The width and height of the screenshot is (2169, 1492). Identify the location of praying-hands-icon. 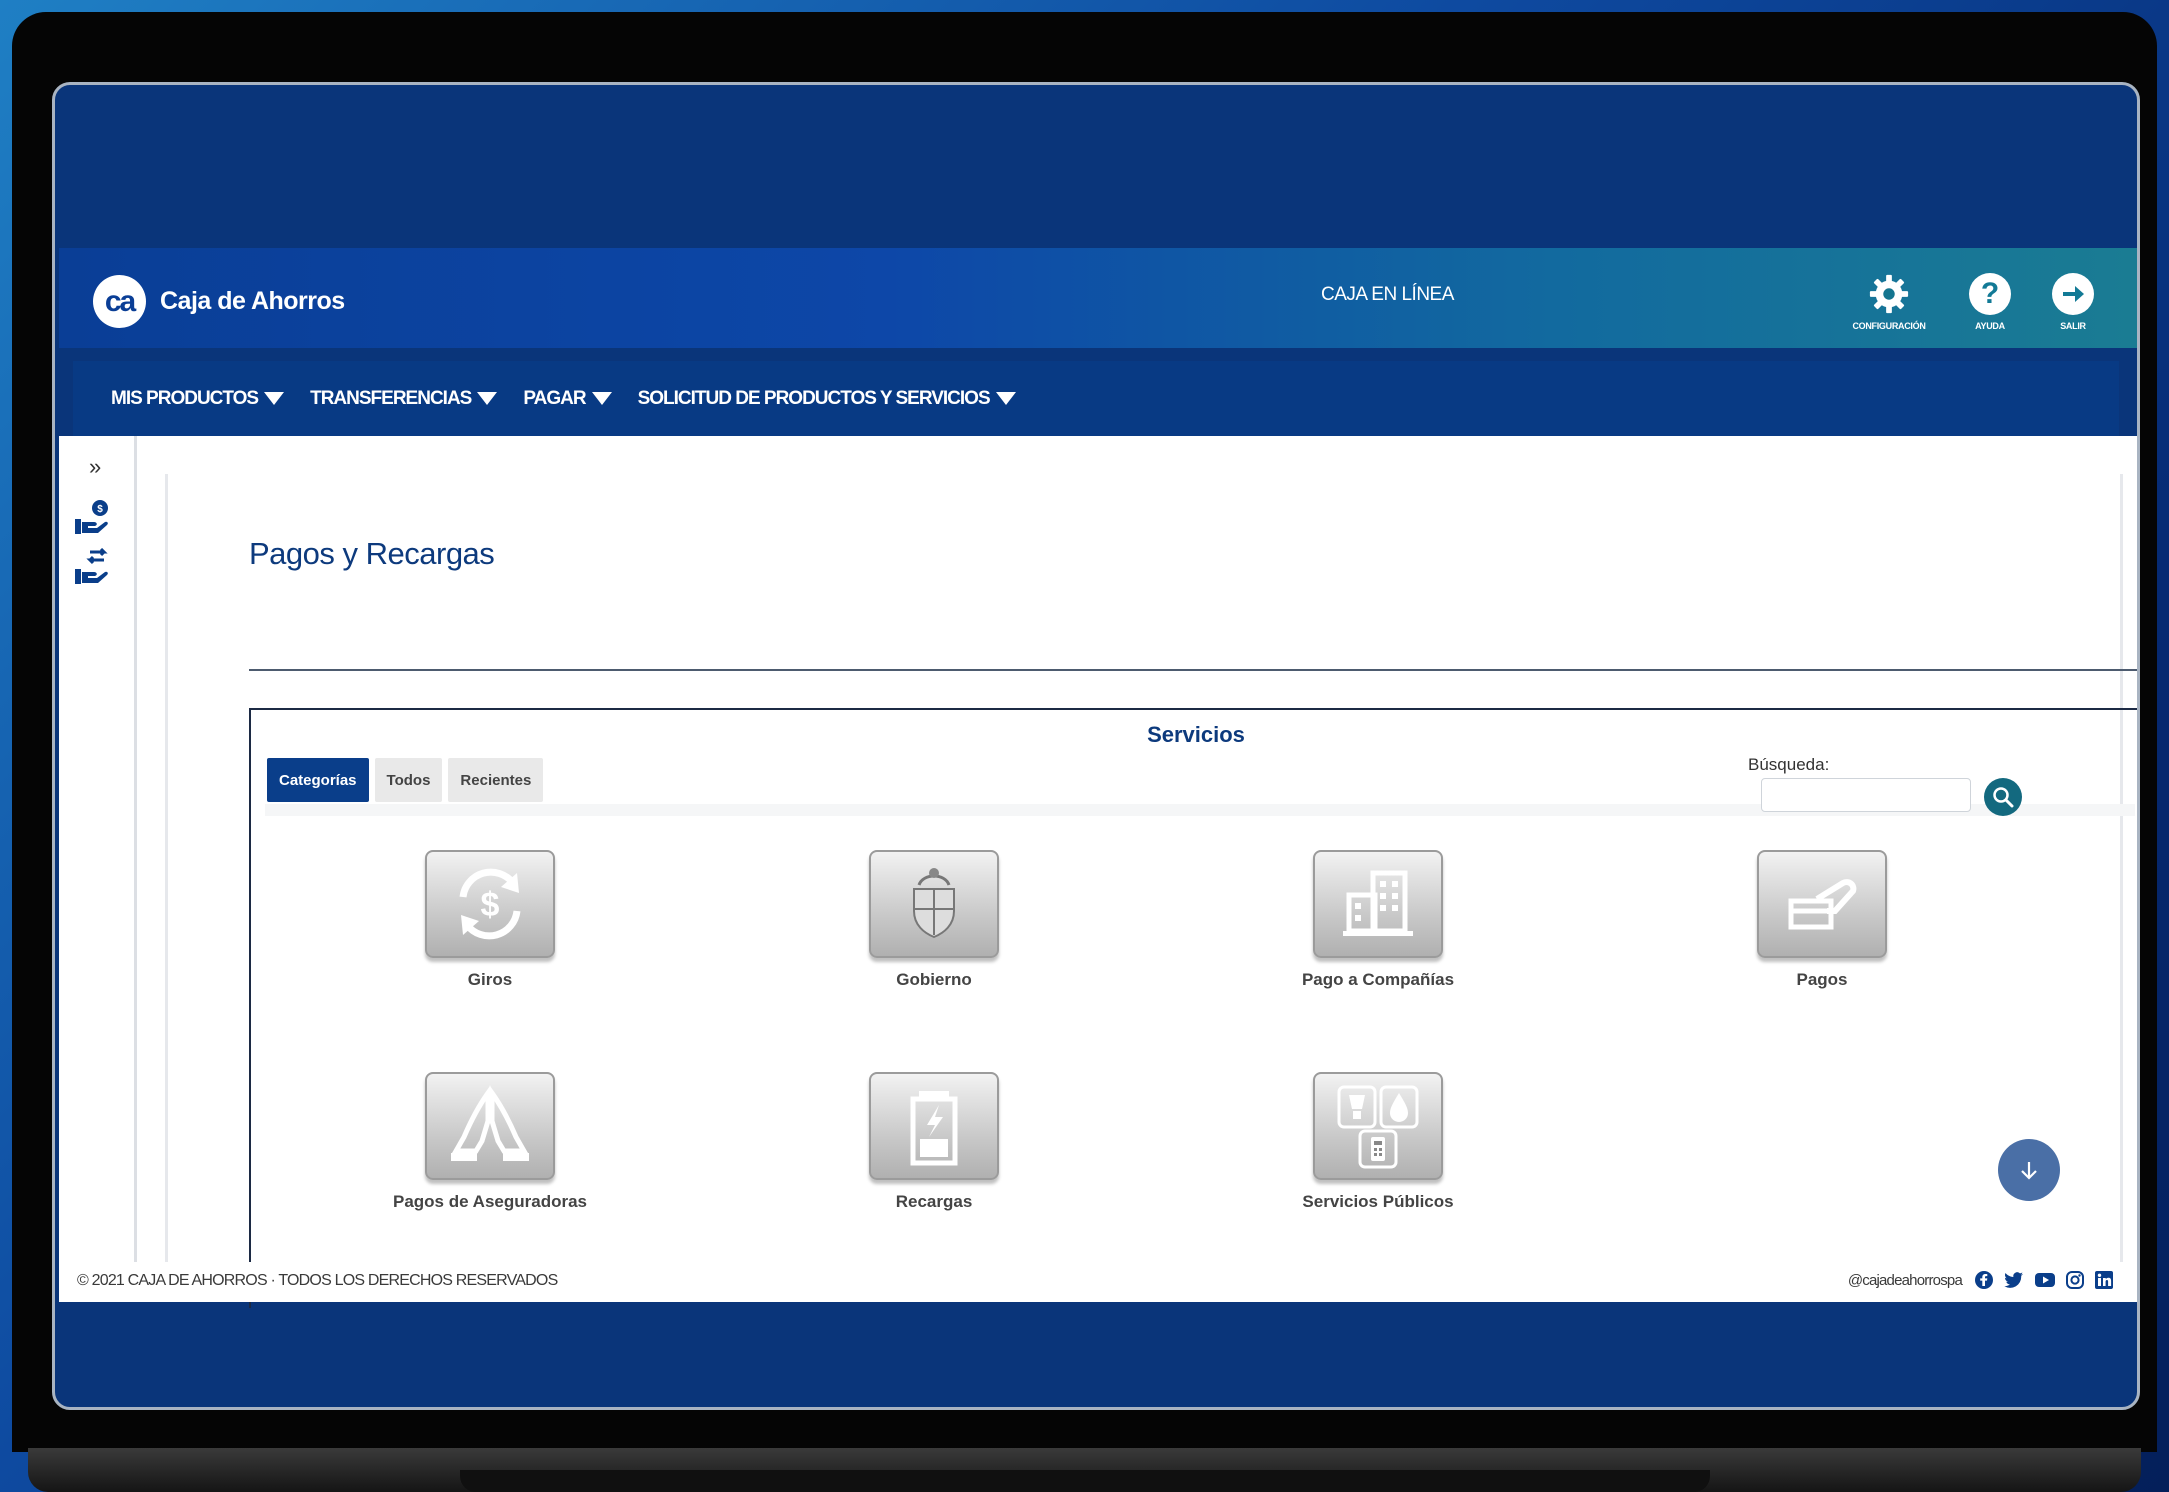
(490, 1126).